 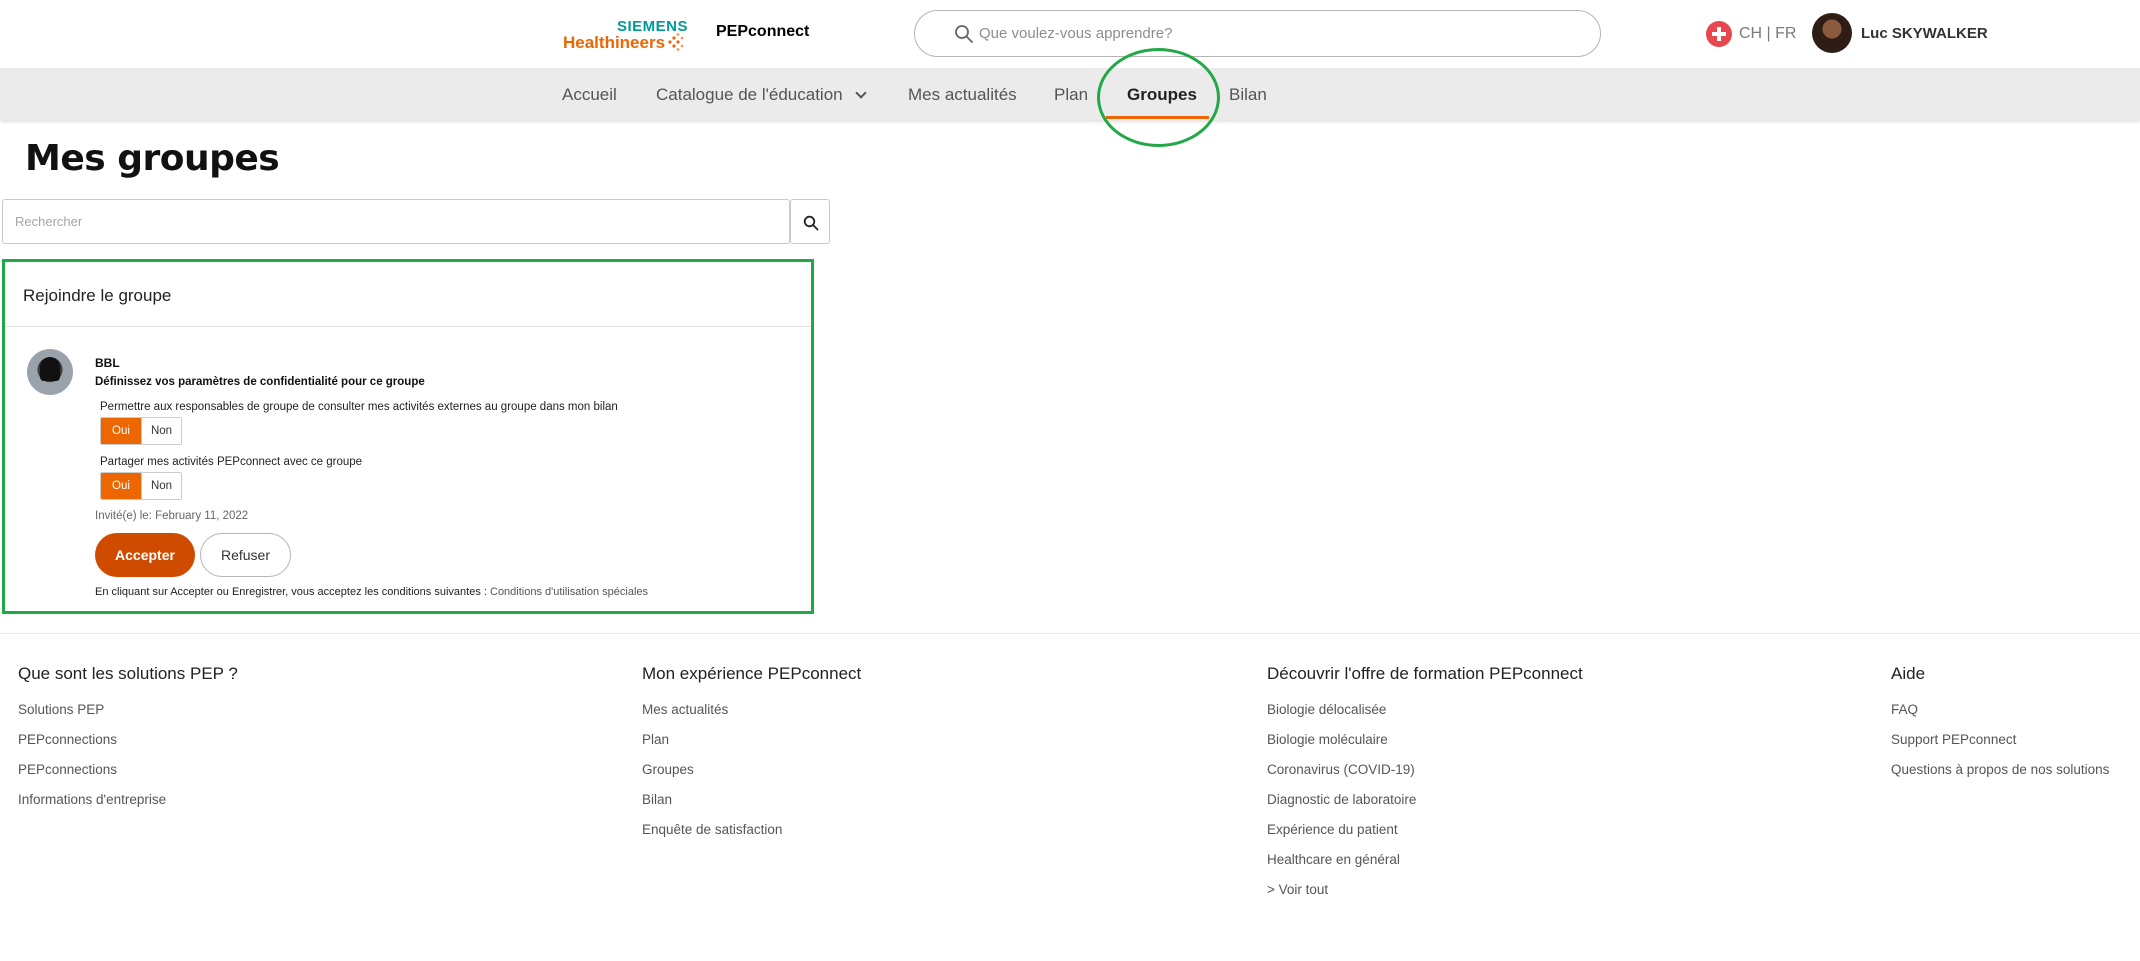 I want to click on locale-selector: CH | FR, so click(x=1751, y=34).